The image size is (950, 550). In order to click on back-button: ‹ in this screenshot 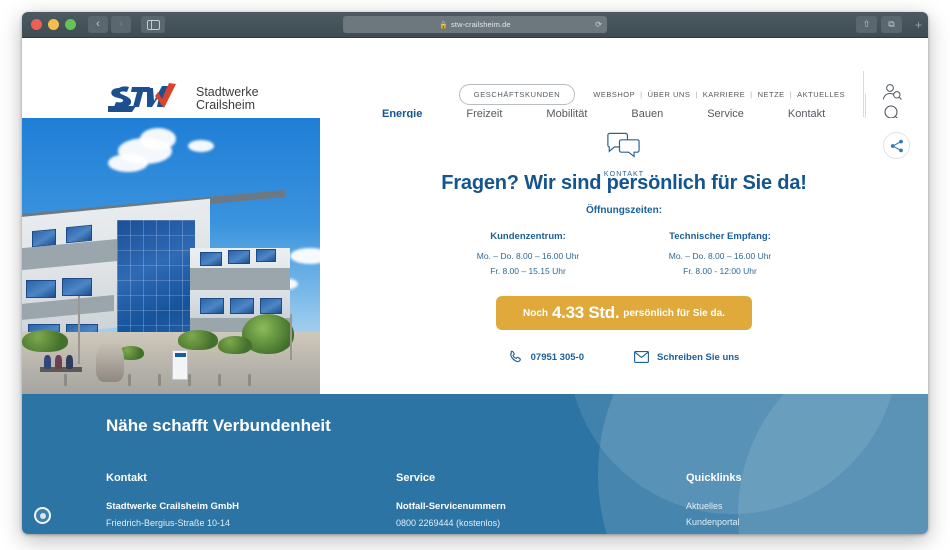, I will do `click(98, 24)`.